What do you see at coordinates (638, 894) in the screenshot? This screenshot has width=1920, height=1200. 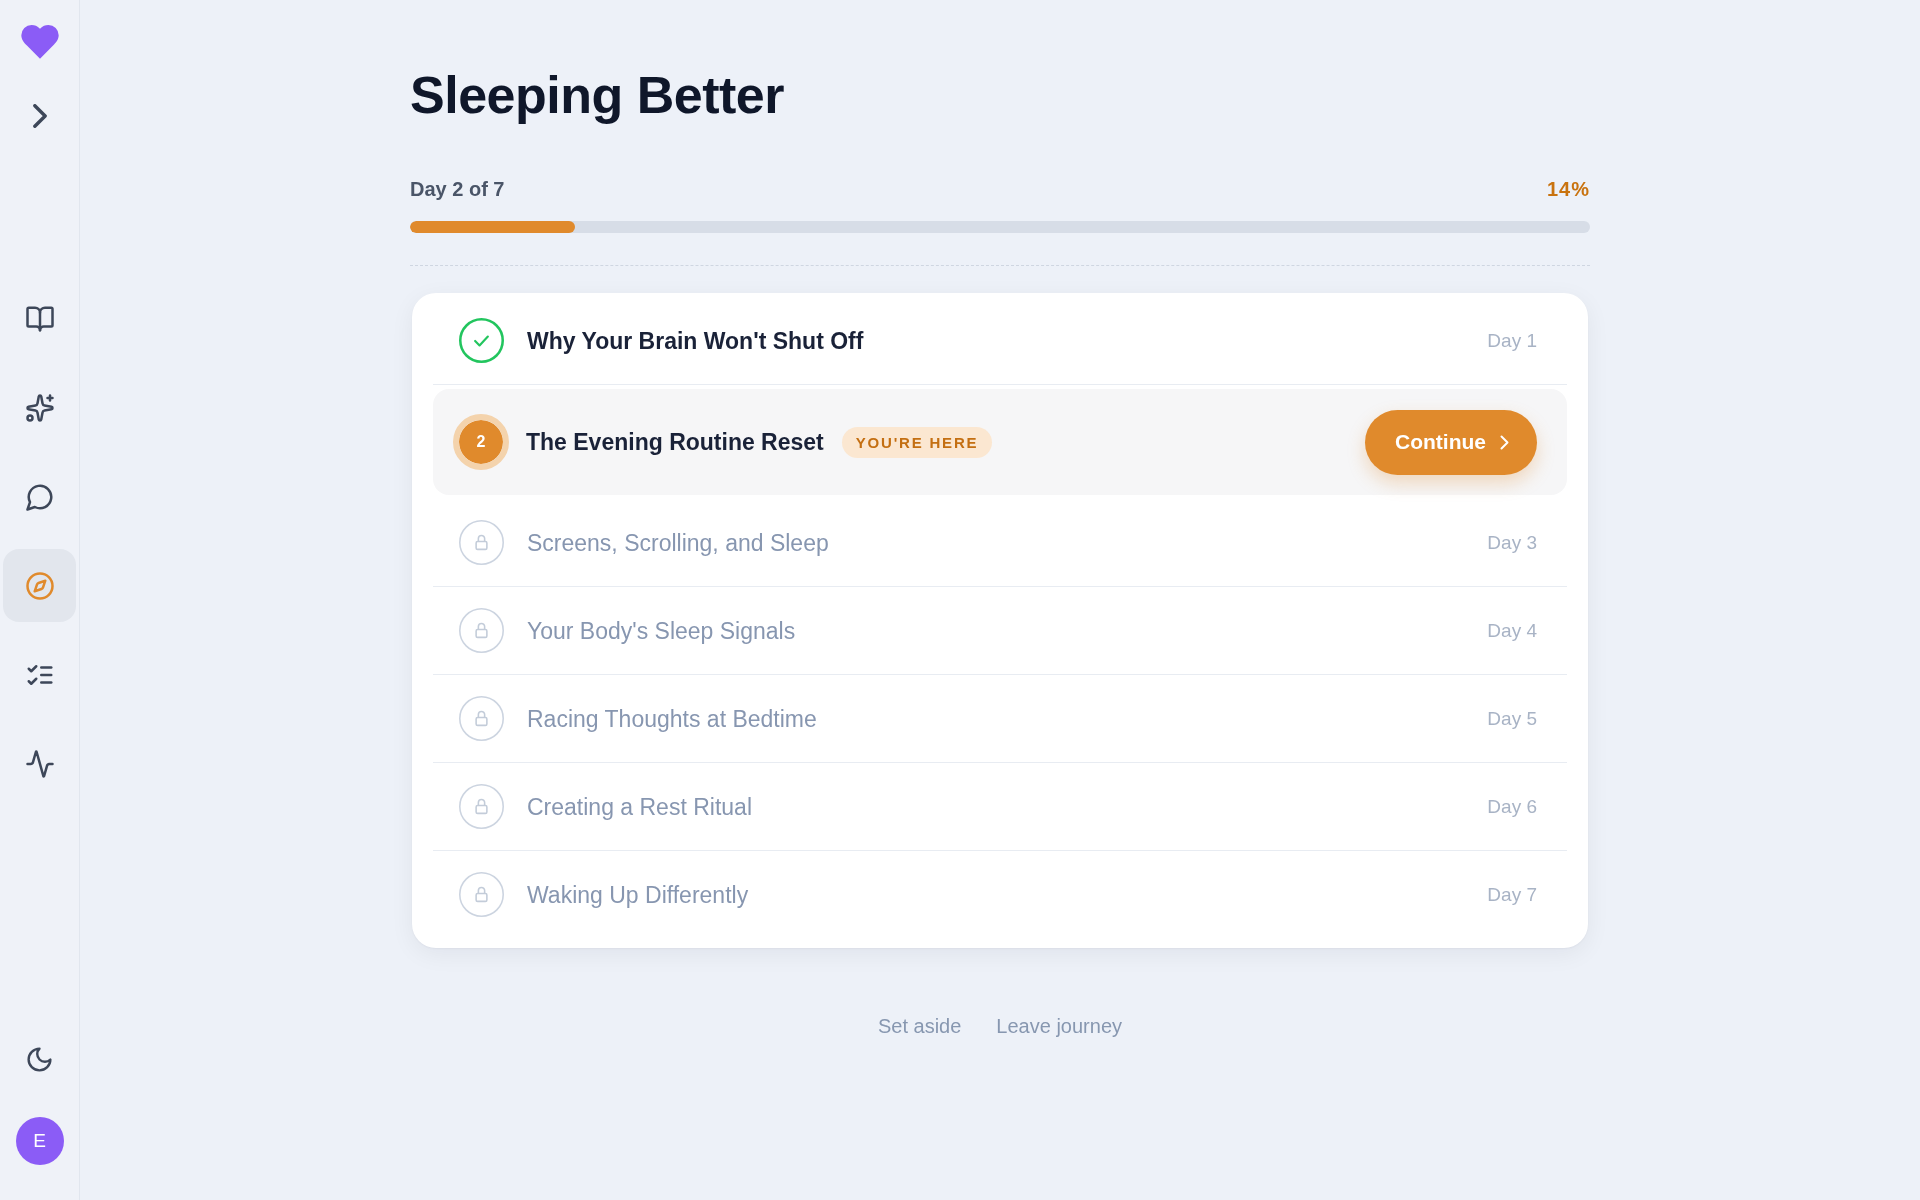 I see `lesson-title: Waking Up Differently` at bounding box center [638, 894].